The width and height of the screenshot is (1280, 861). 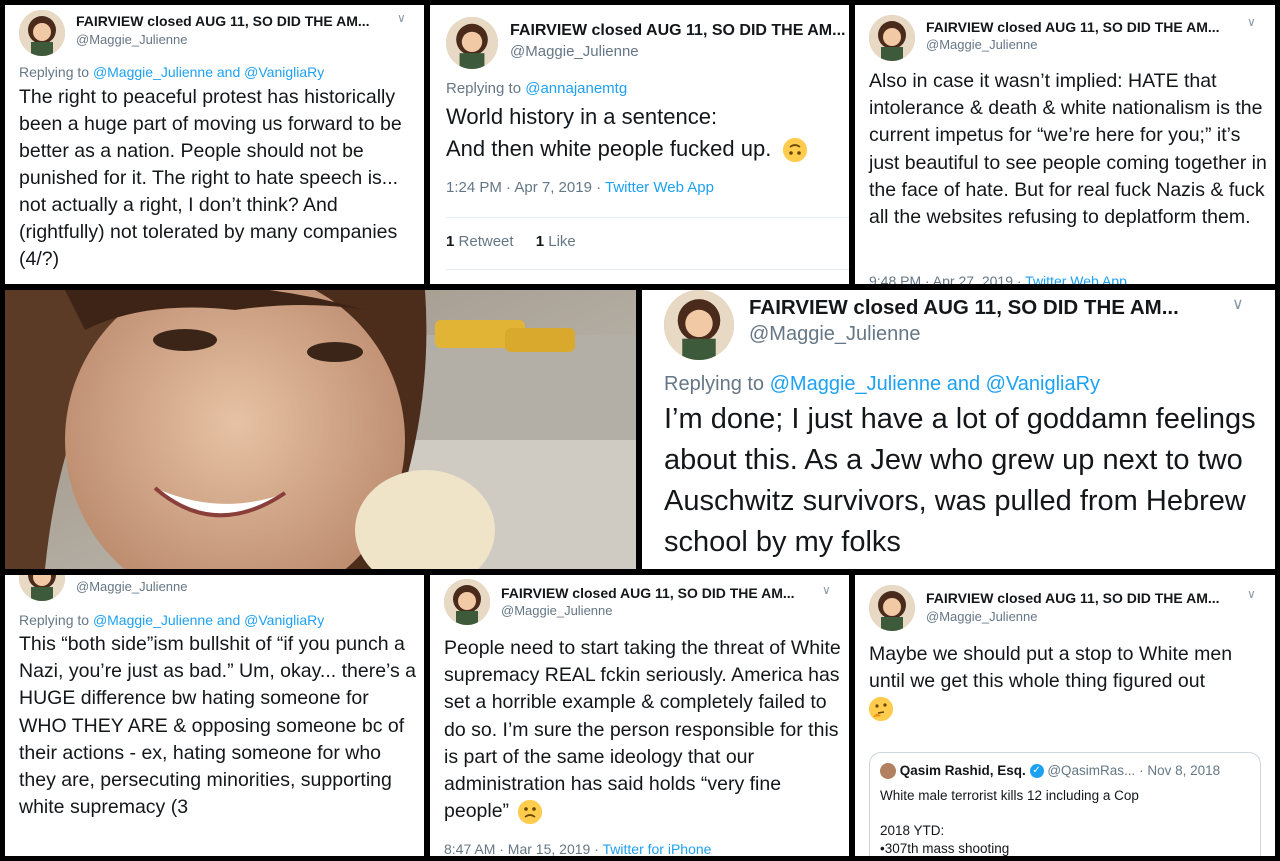 I want to click on reply-mentions: @annajanemtg, so click(x=576, y=88).